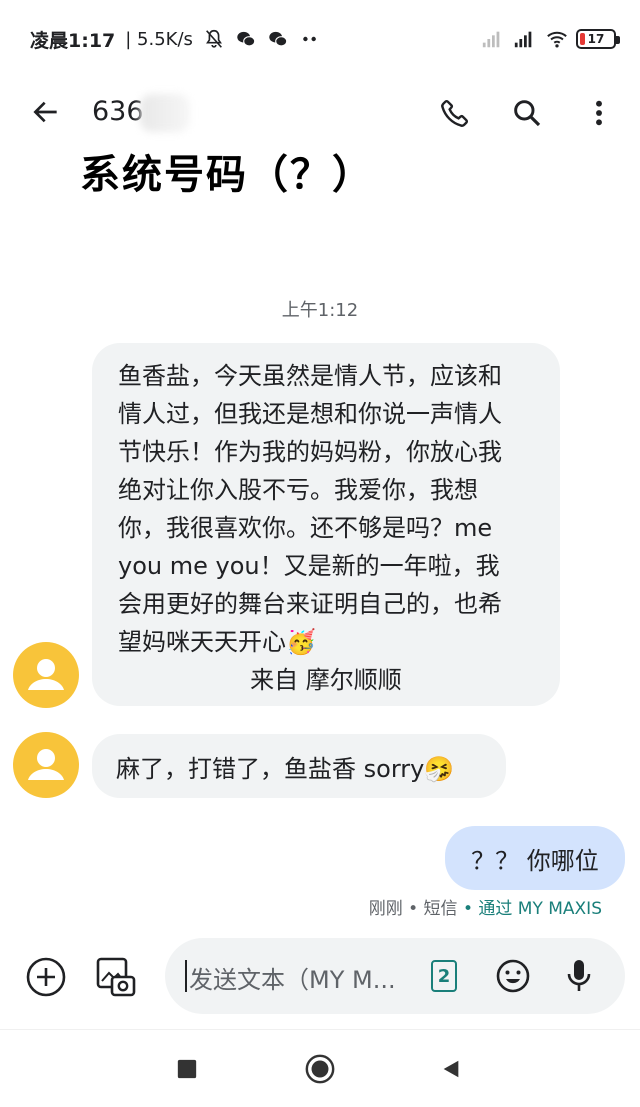  I want to click on battery-fill, so click(582, 39).